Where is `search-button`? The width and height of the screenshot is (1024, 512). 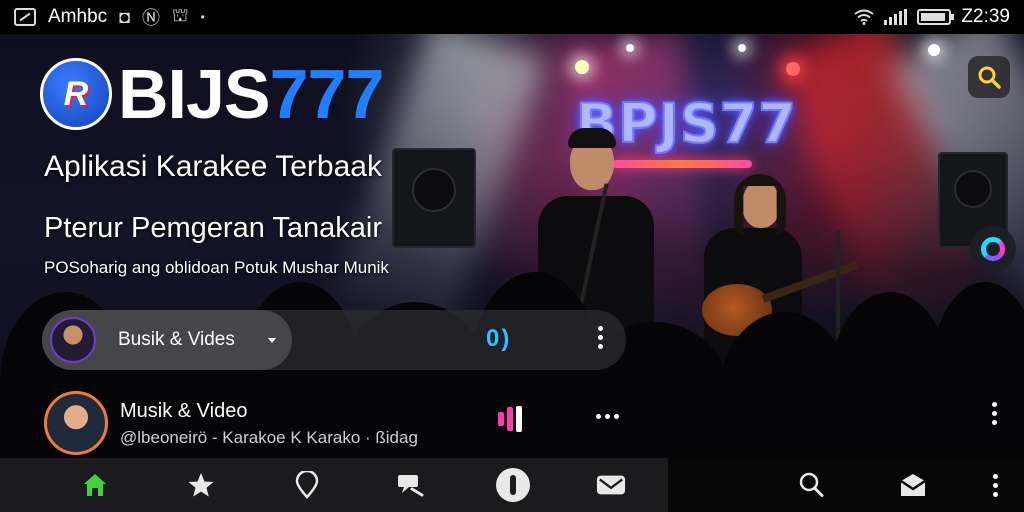 search-button is located at coordinates (989, 77).